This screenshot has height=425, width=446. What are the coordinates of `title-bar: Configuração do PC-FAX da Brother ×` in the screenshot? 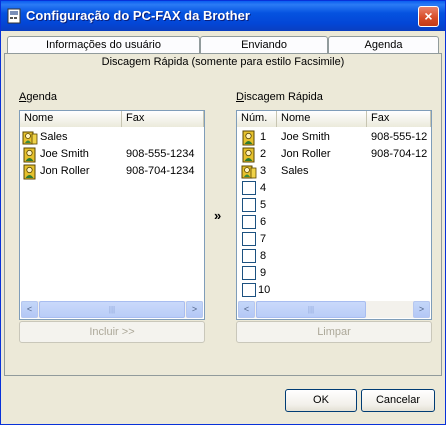 It's located at (223, 16).